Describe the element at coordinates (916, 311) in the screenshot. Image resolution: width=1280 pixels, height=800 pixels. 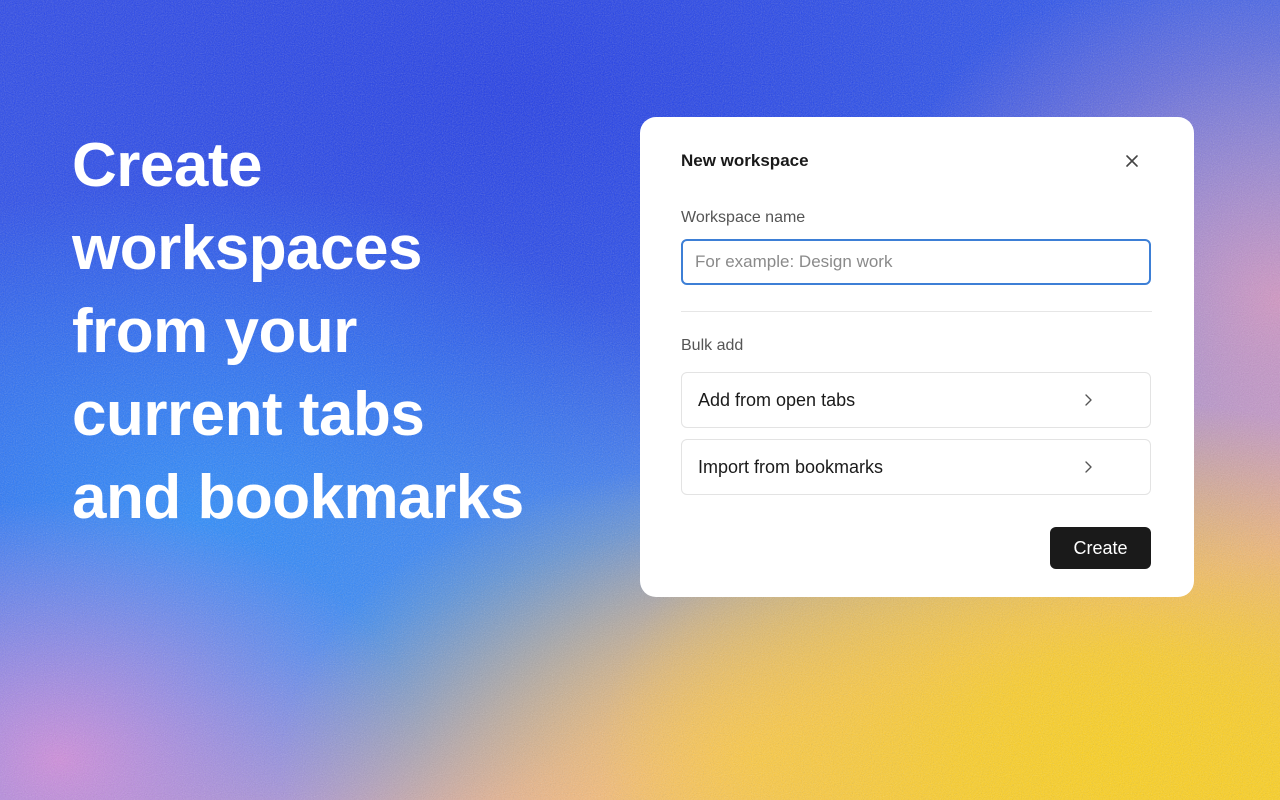
I see `divider` at that location.